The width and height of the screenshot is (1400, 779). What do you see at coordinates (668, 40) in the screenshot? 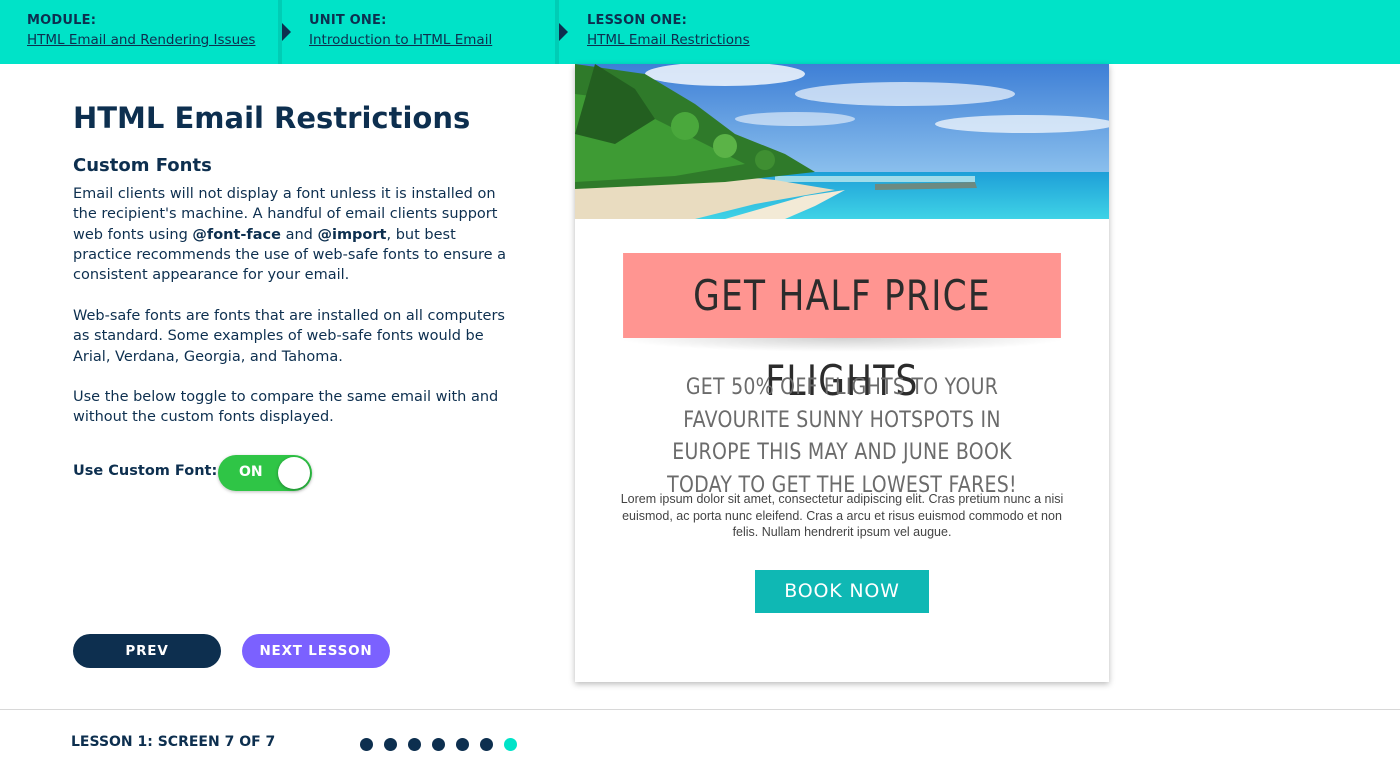
I see `breadcrumb-lesson-link: HTML Email Restrictions` at bounding box center [668, 40].